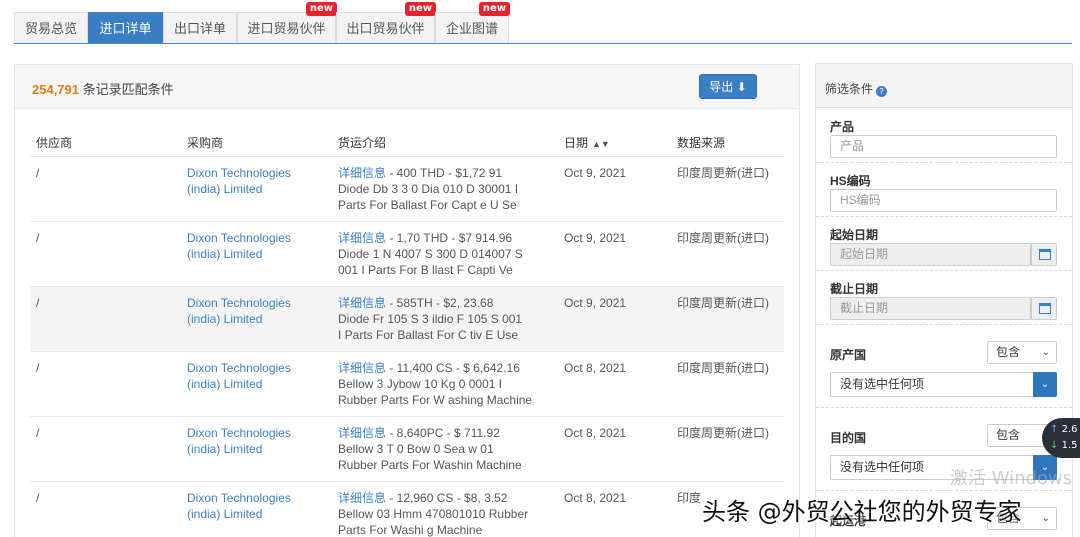 This screenshot has height=537, width=1080. I want to click on origin-mode-select: 包含 ⌄, so click(1022, 352).